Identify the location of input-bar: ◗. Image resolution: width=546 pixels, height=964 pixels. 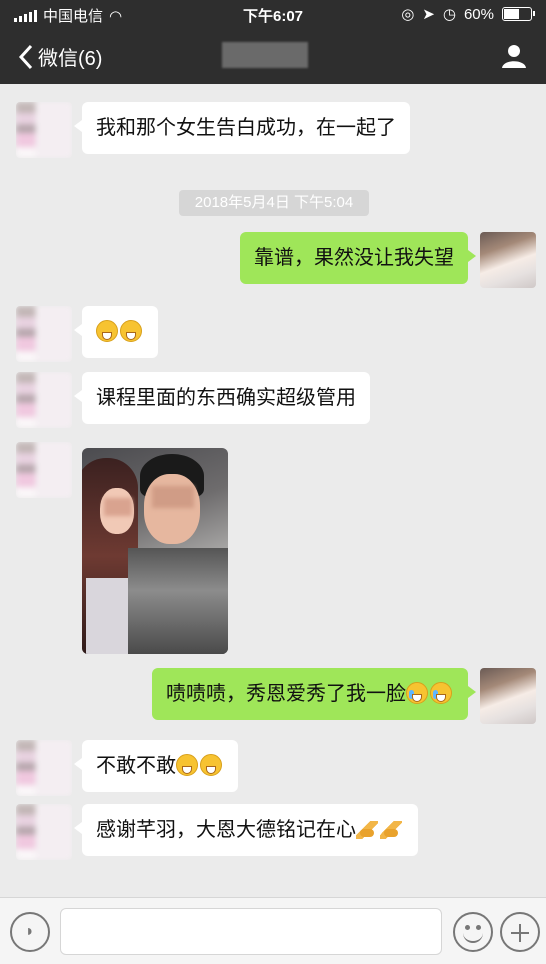
(273, 930).